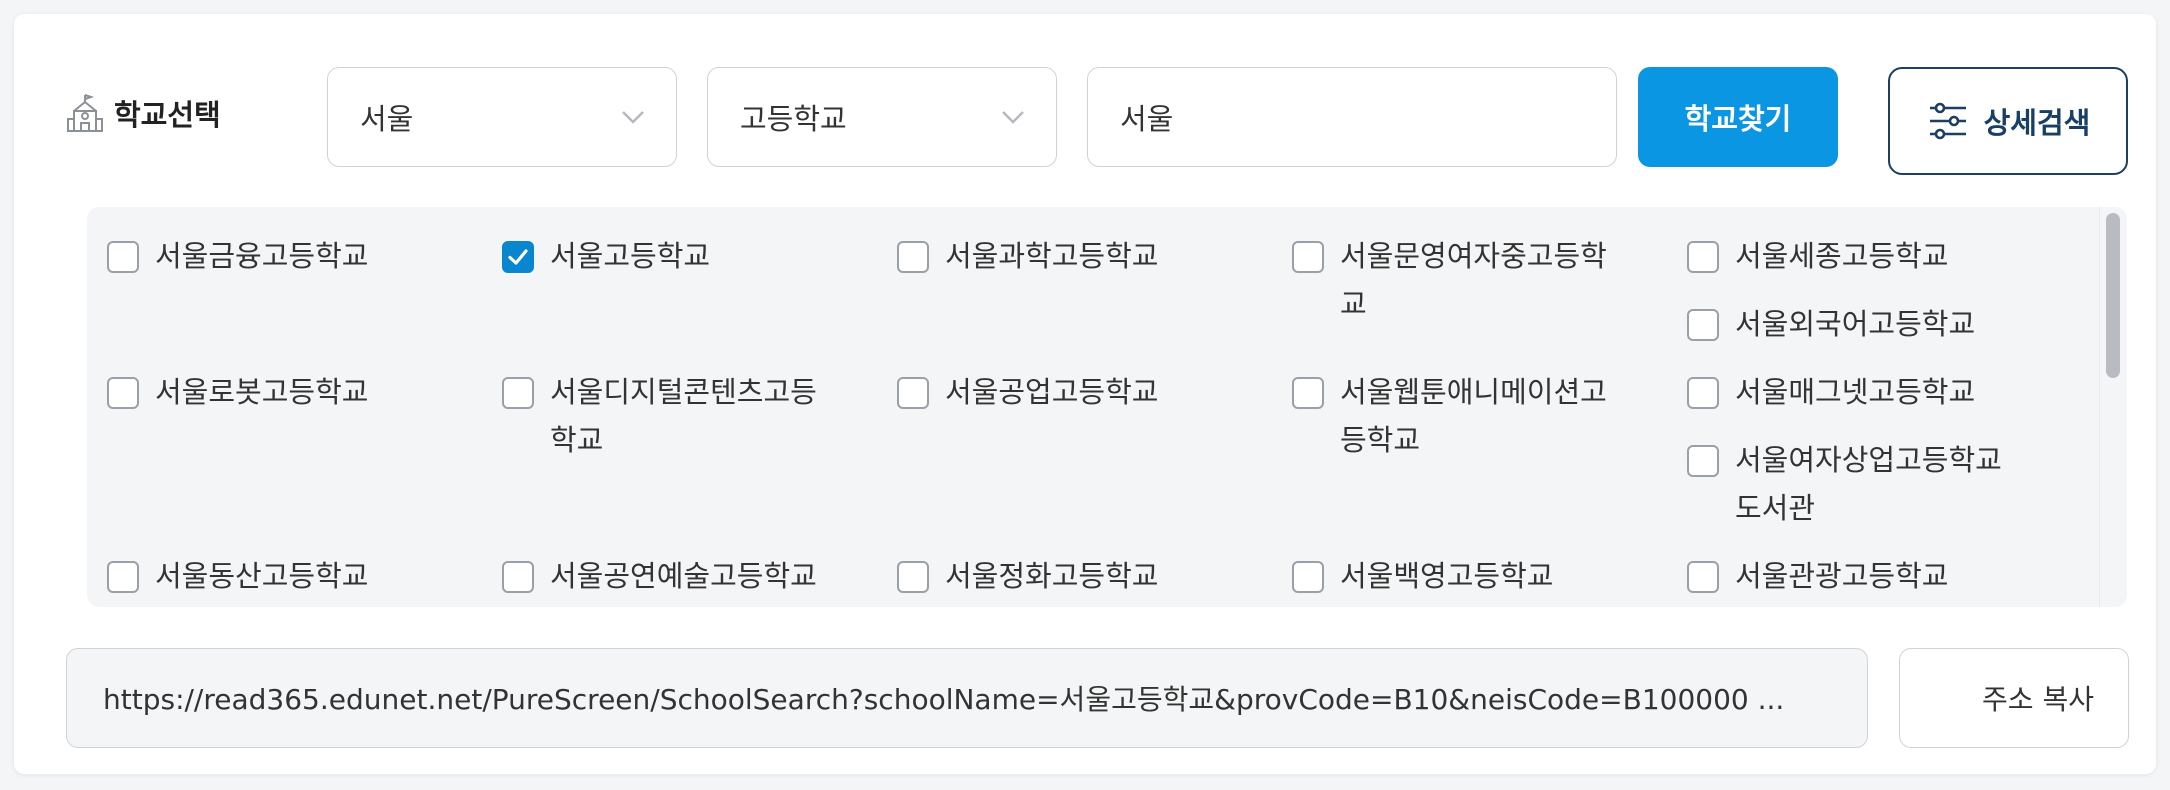 The image size is (2170, 790). I want to click on school-option: 서울백영고등학교, so click(1467, 578).